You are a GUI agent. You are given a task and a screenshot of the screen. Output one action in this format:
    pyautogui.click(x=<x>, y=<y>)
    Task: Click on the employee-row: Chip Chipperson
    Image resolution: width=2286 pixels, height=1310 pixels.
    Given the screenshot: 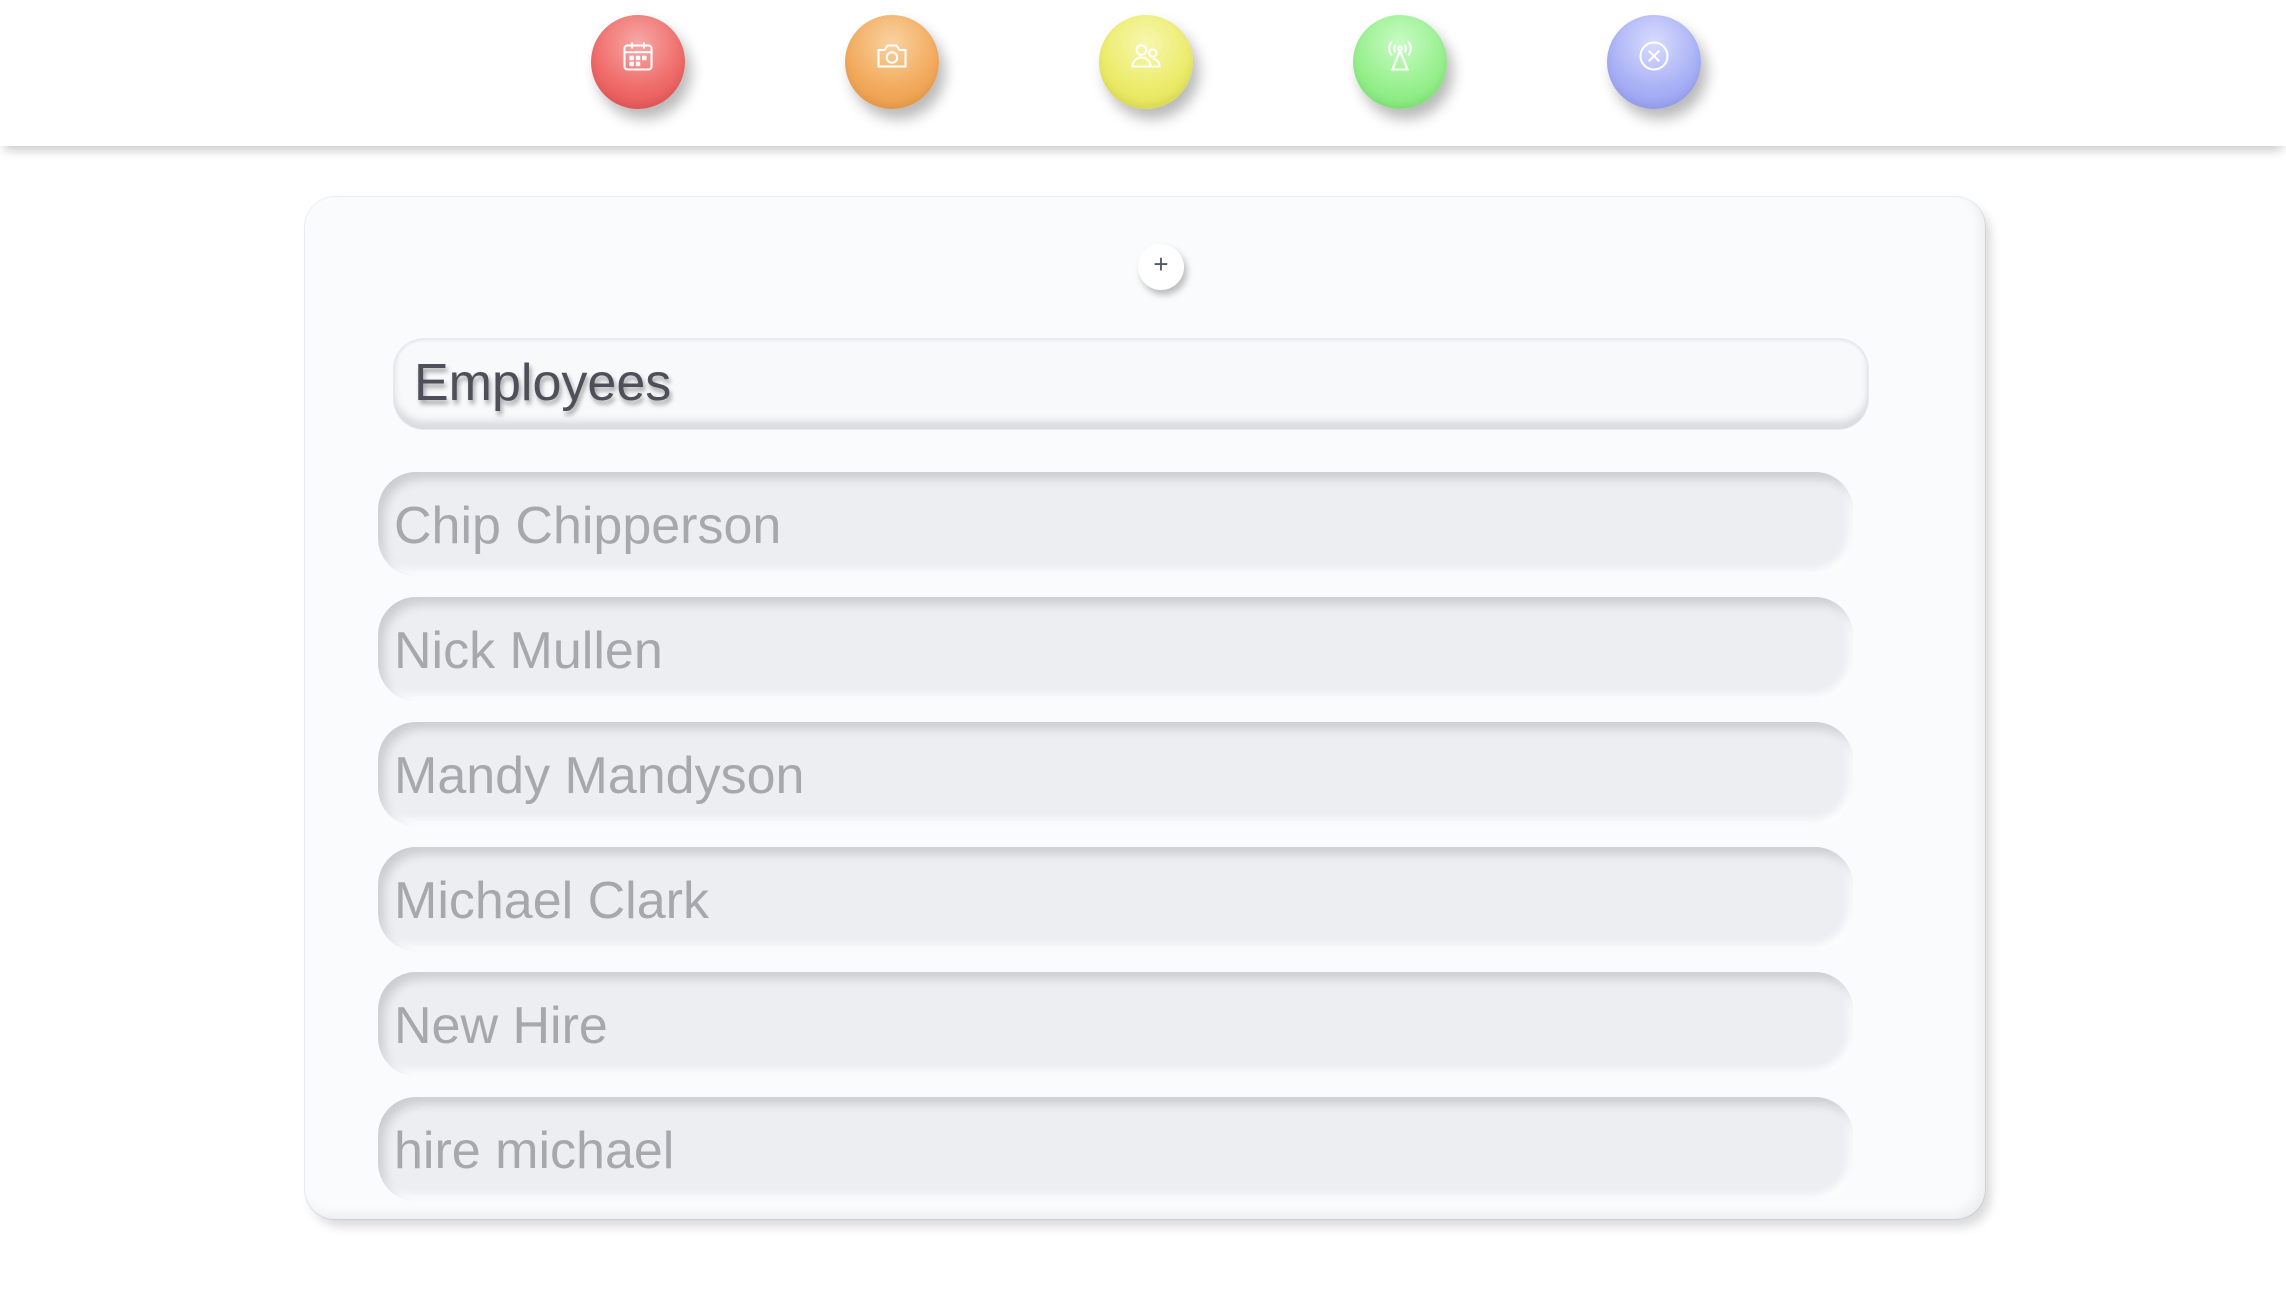 What is the action you would take?
    pyautogui.click(x=1115, y=524)
    